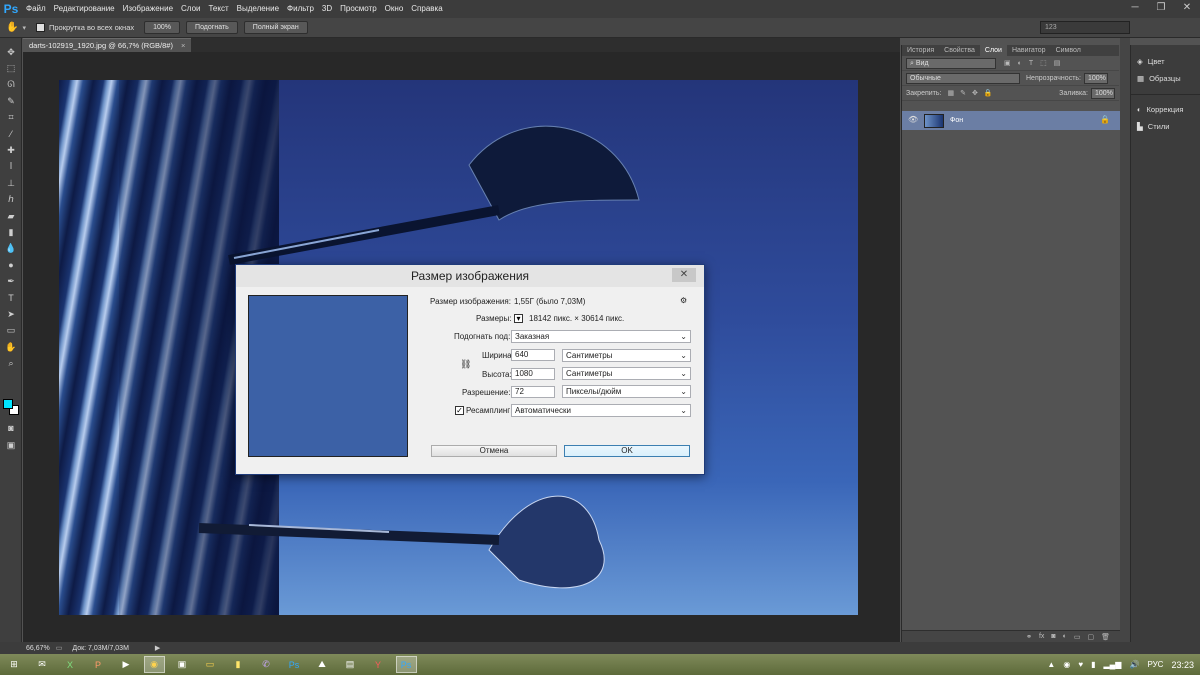 The height and width of the screenshot is (675, 1200). Describe the element at coordinates (1066, 664) in the screenshot. I see `tray-app-icon: ◉` at that location.